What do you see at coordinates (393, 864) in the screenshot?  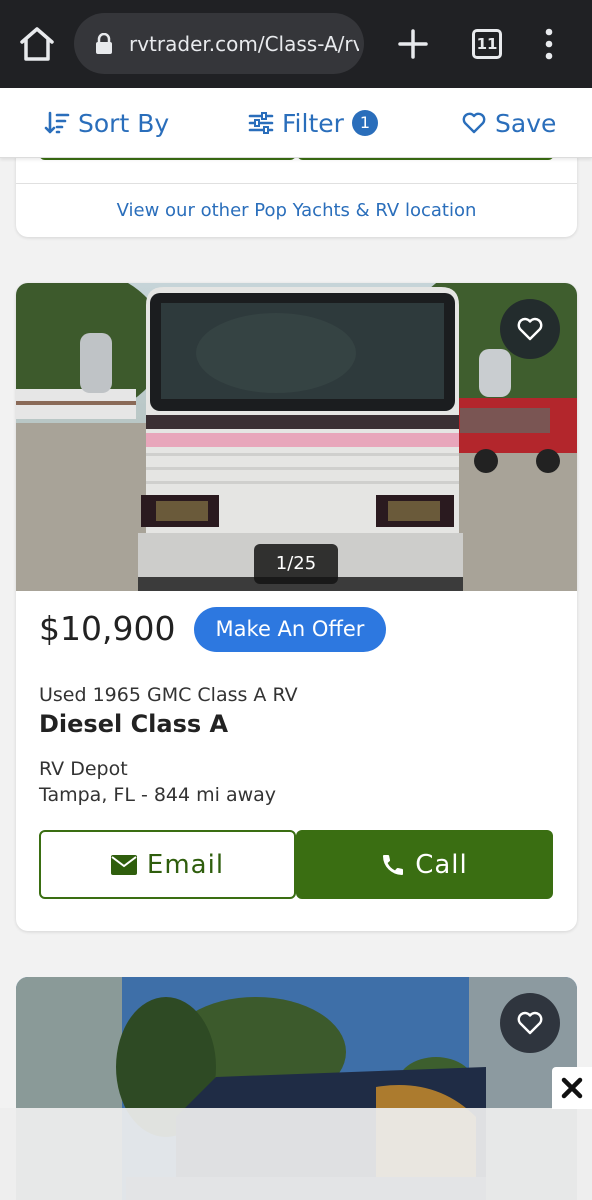 I see `phone-icon` at bounding box center [393, 864].